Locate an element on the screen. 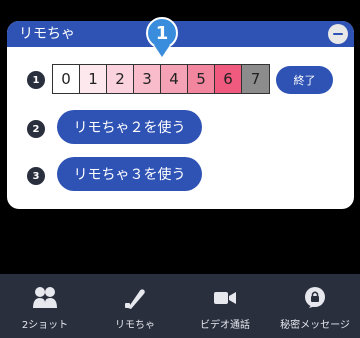  step-3-badge: 3 is located at coordinates (36, 176).